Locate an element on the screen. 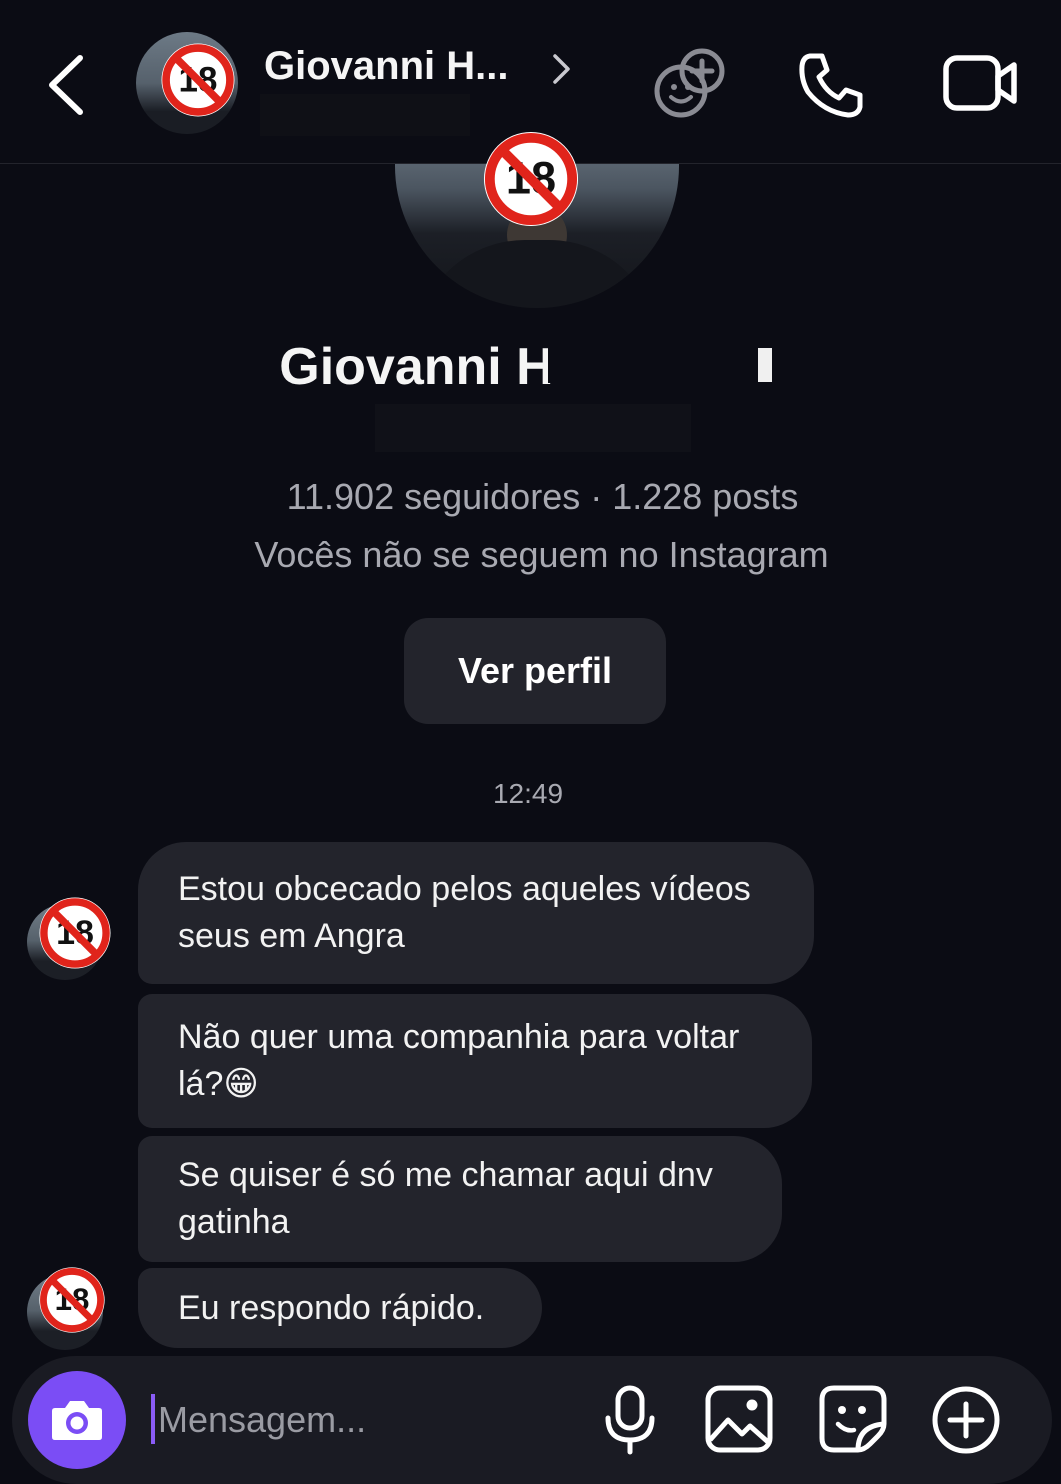  sticker-icon is located at coordinates (853, 1419).